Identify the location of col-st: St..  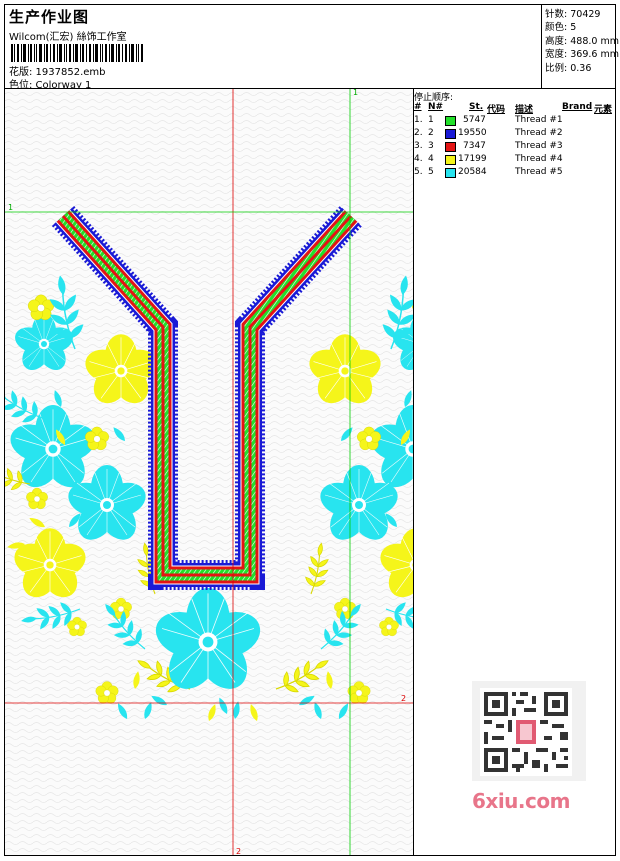
(476, 107).